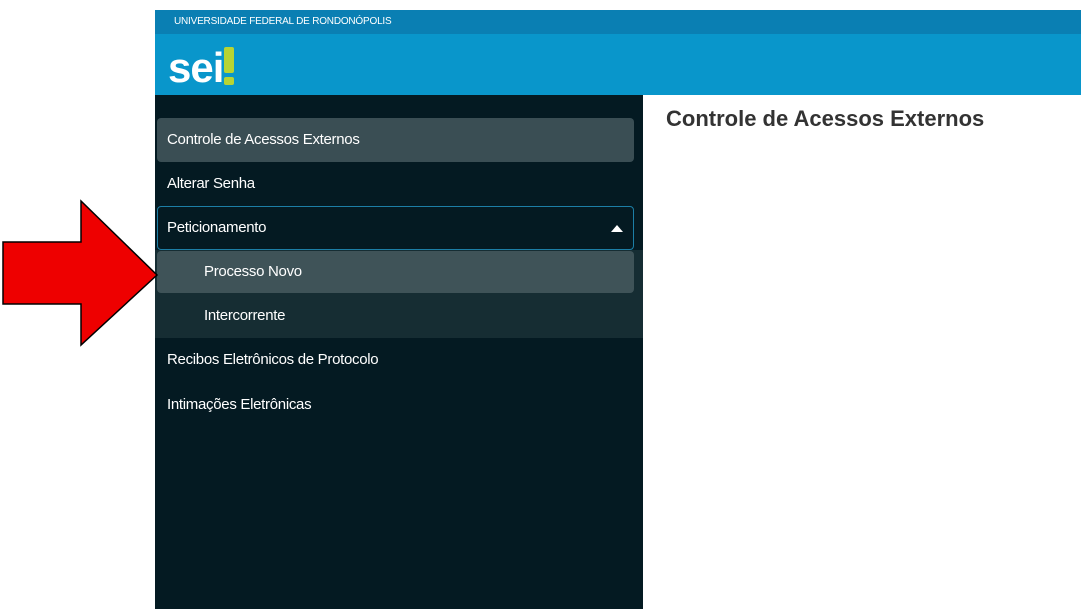 This screenshot has width=1081, height=609. I want to click on logo-exclamation-icon, so click(229, 66).